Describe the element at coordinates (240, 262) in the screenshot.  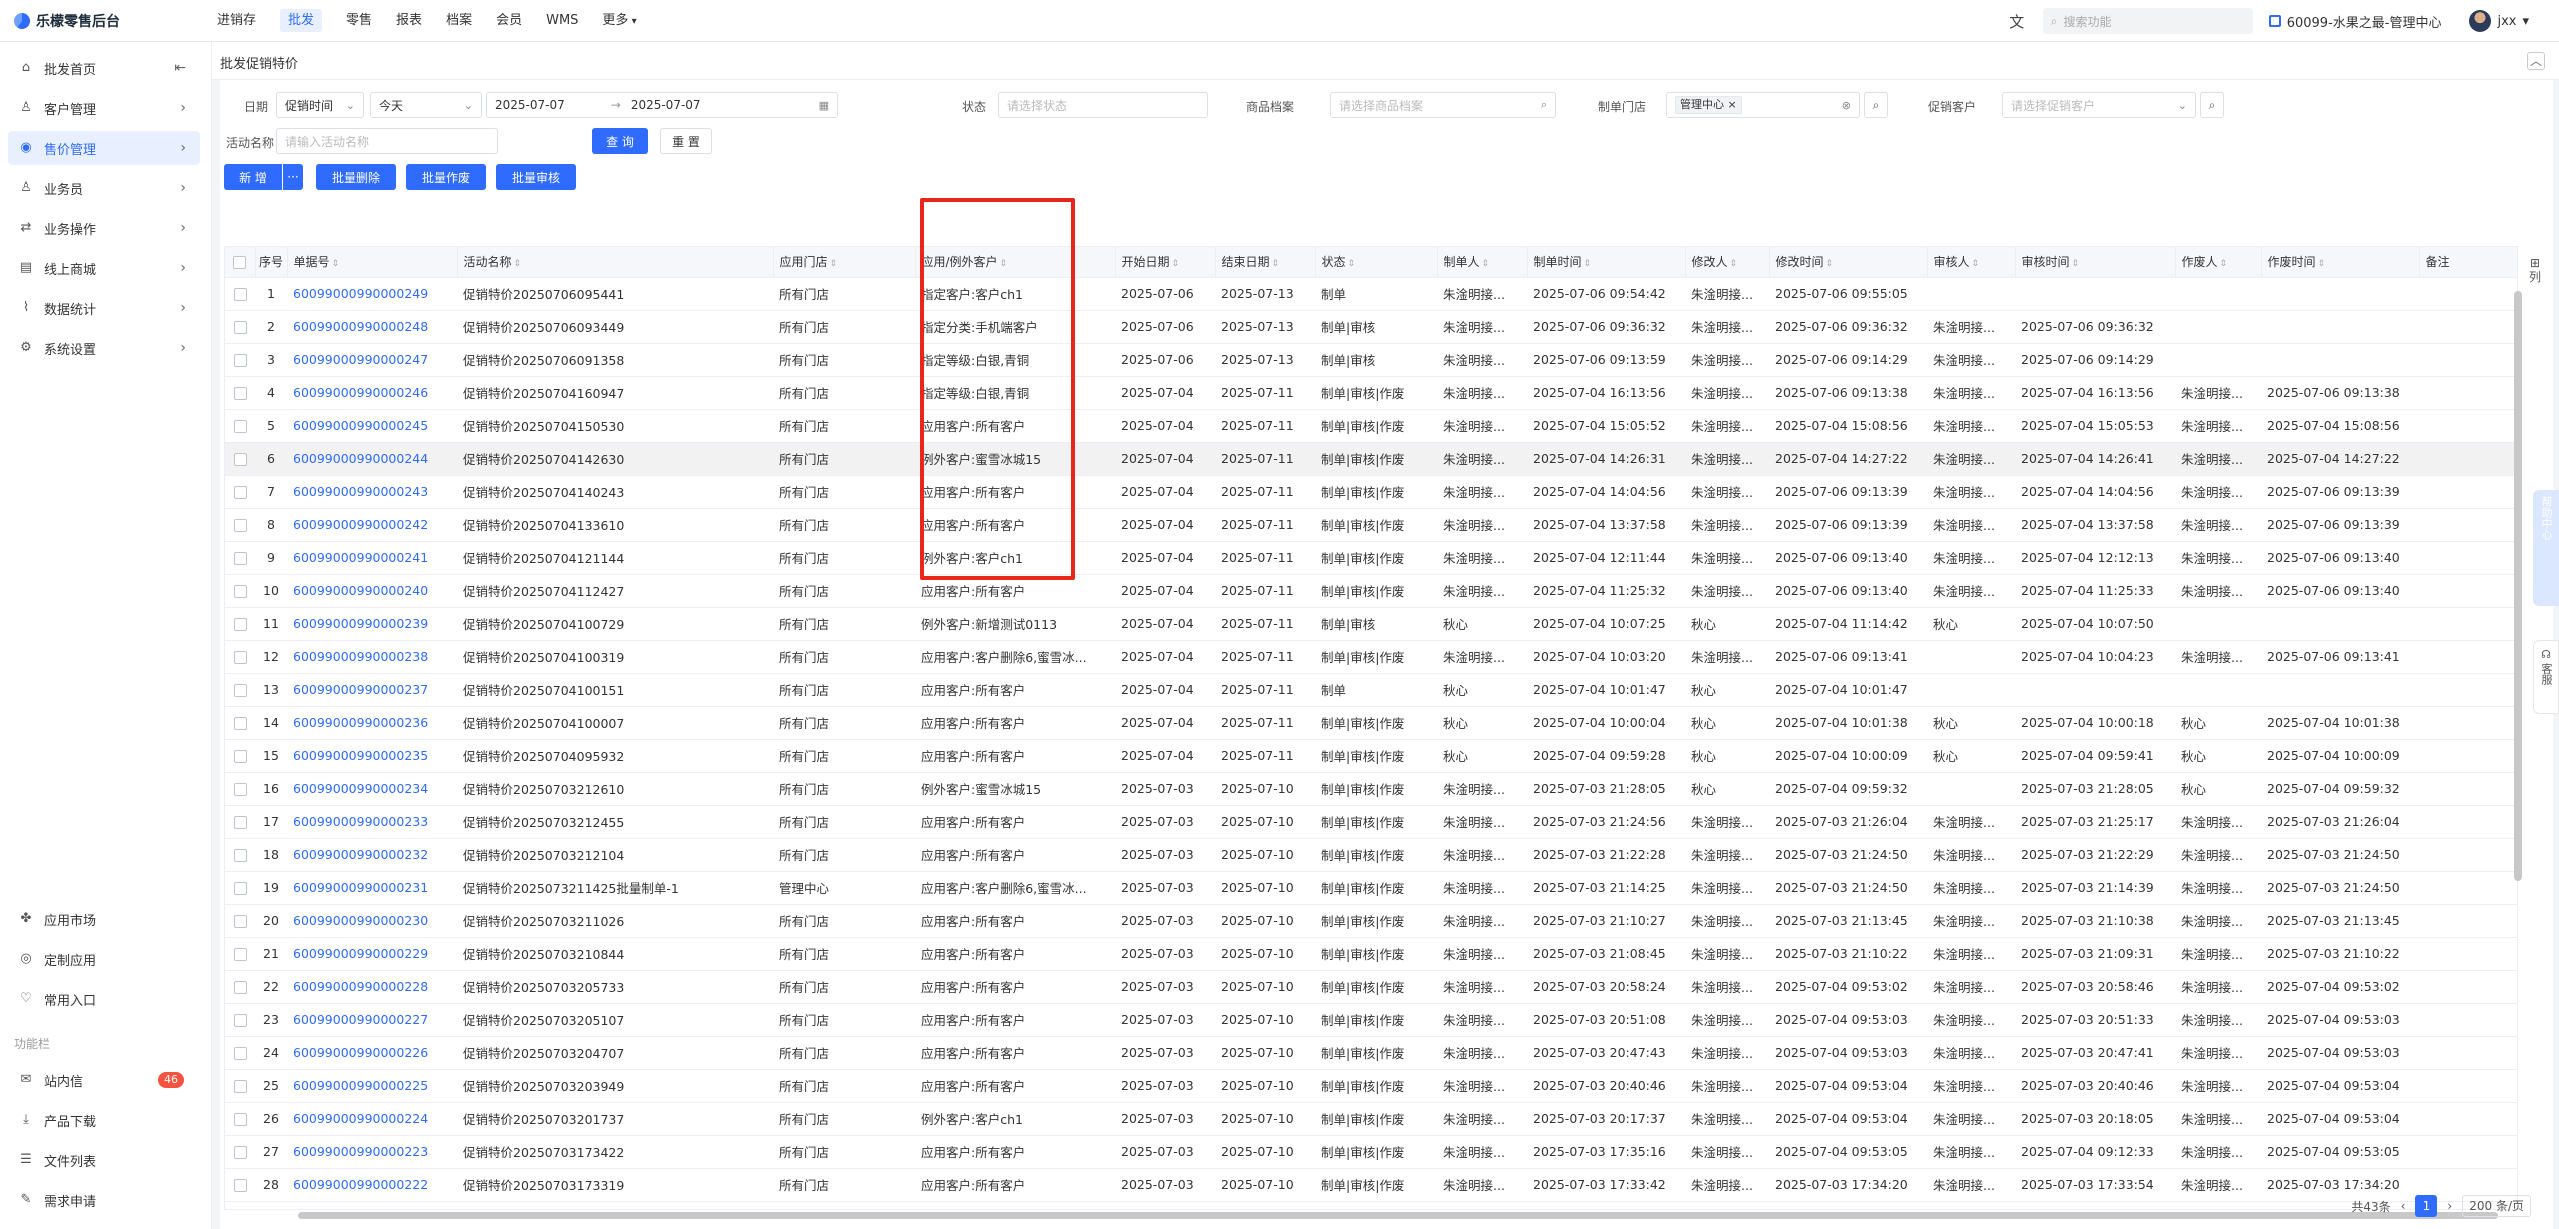
I see `select-all-checkbox-cell` at that location.